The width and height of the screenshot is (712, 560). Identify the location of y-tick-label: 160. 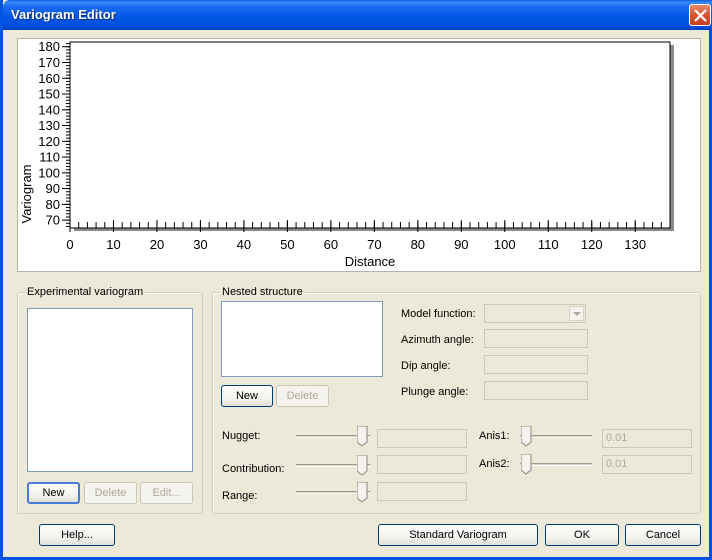
(49, 78).